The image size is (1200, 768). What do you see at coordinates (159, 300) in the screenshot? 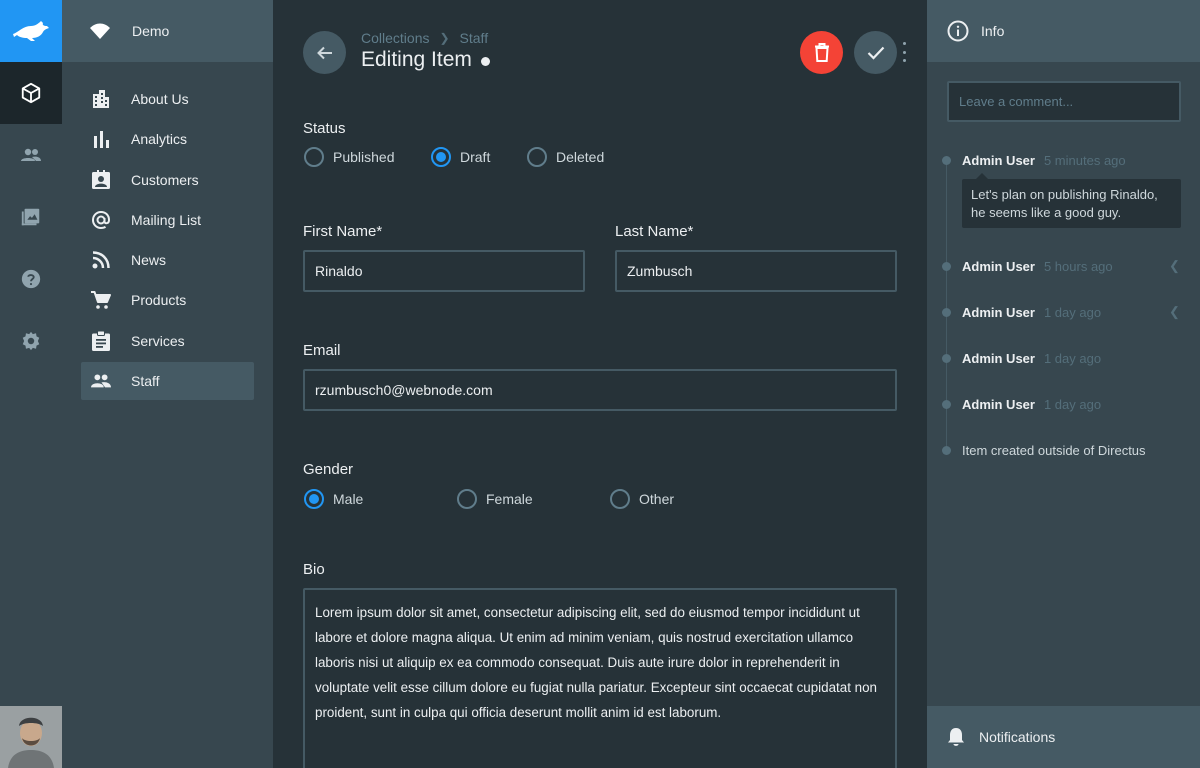
I see `nav-label: Products` at bounding box center [159, 300].